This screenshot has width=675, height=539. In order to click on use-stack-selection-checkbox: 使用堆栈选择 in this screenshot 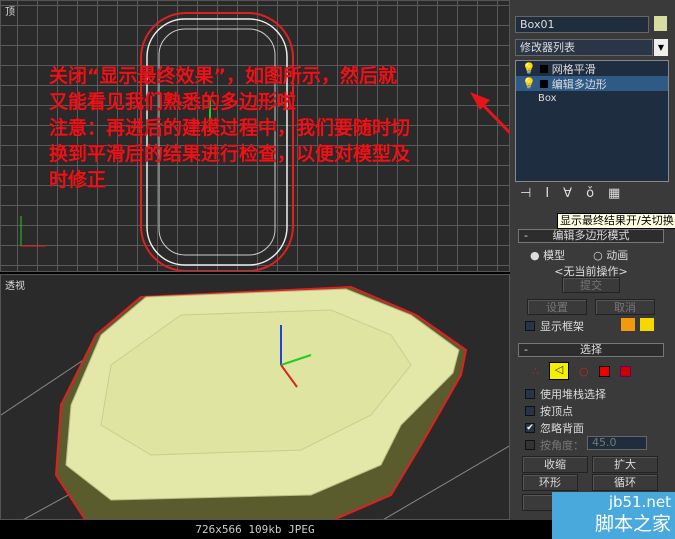, I will do `click(565, 394)`.